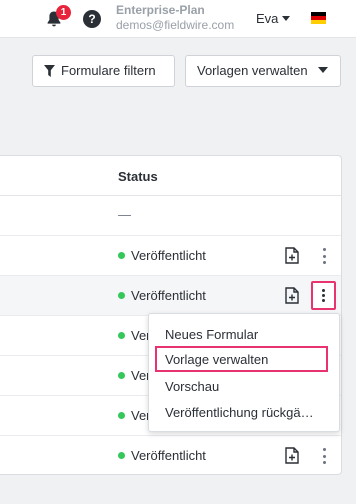  Describe the element at coordinates (138, 176) in the screenshot. I see `status-column-header: Status` at that location.